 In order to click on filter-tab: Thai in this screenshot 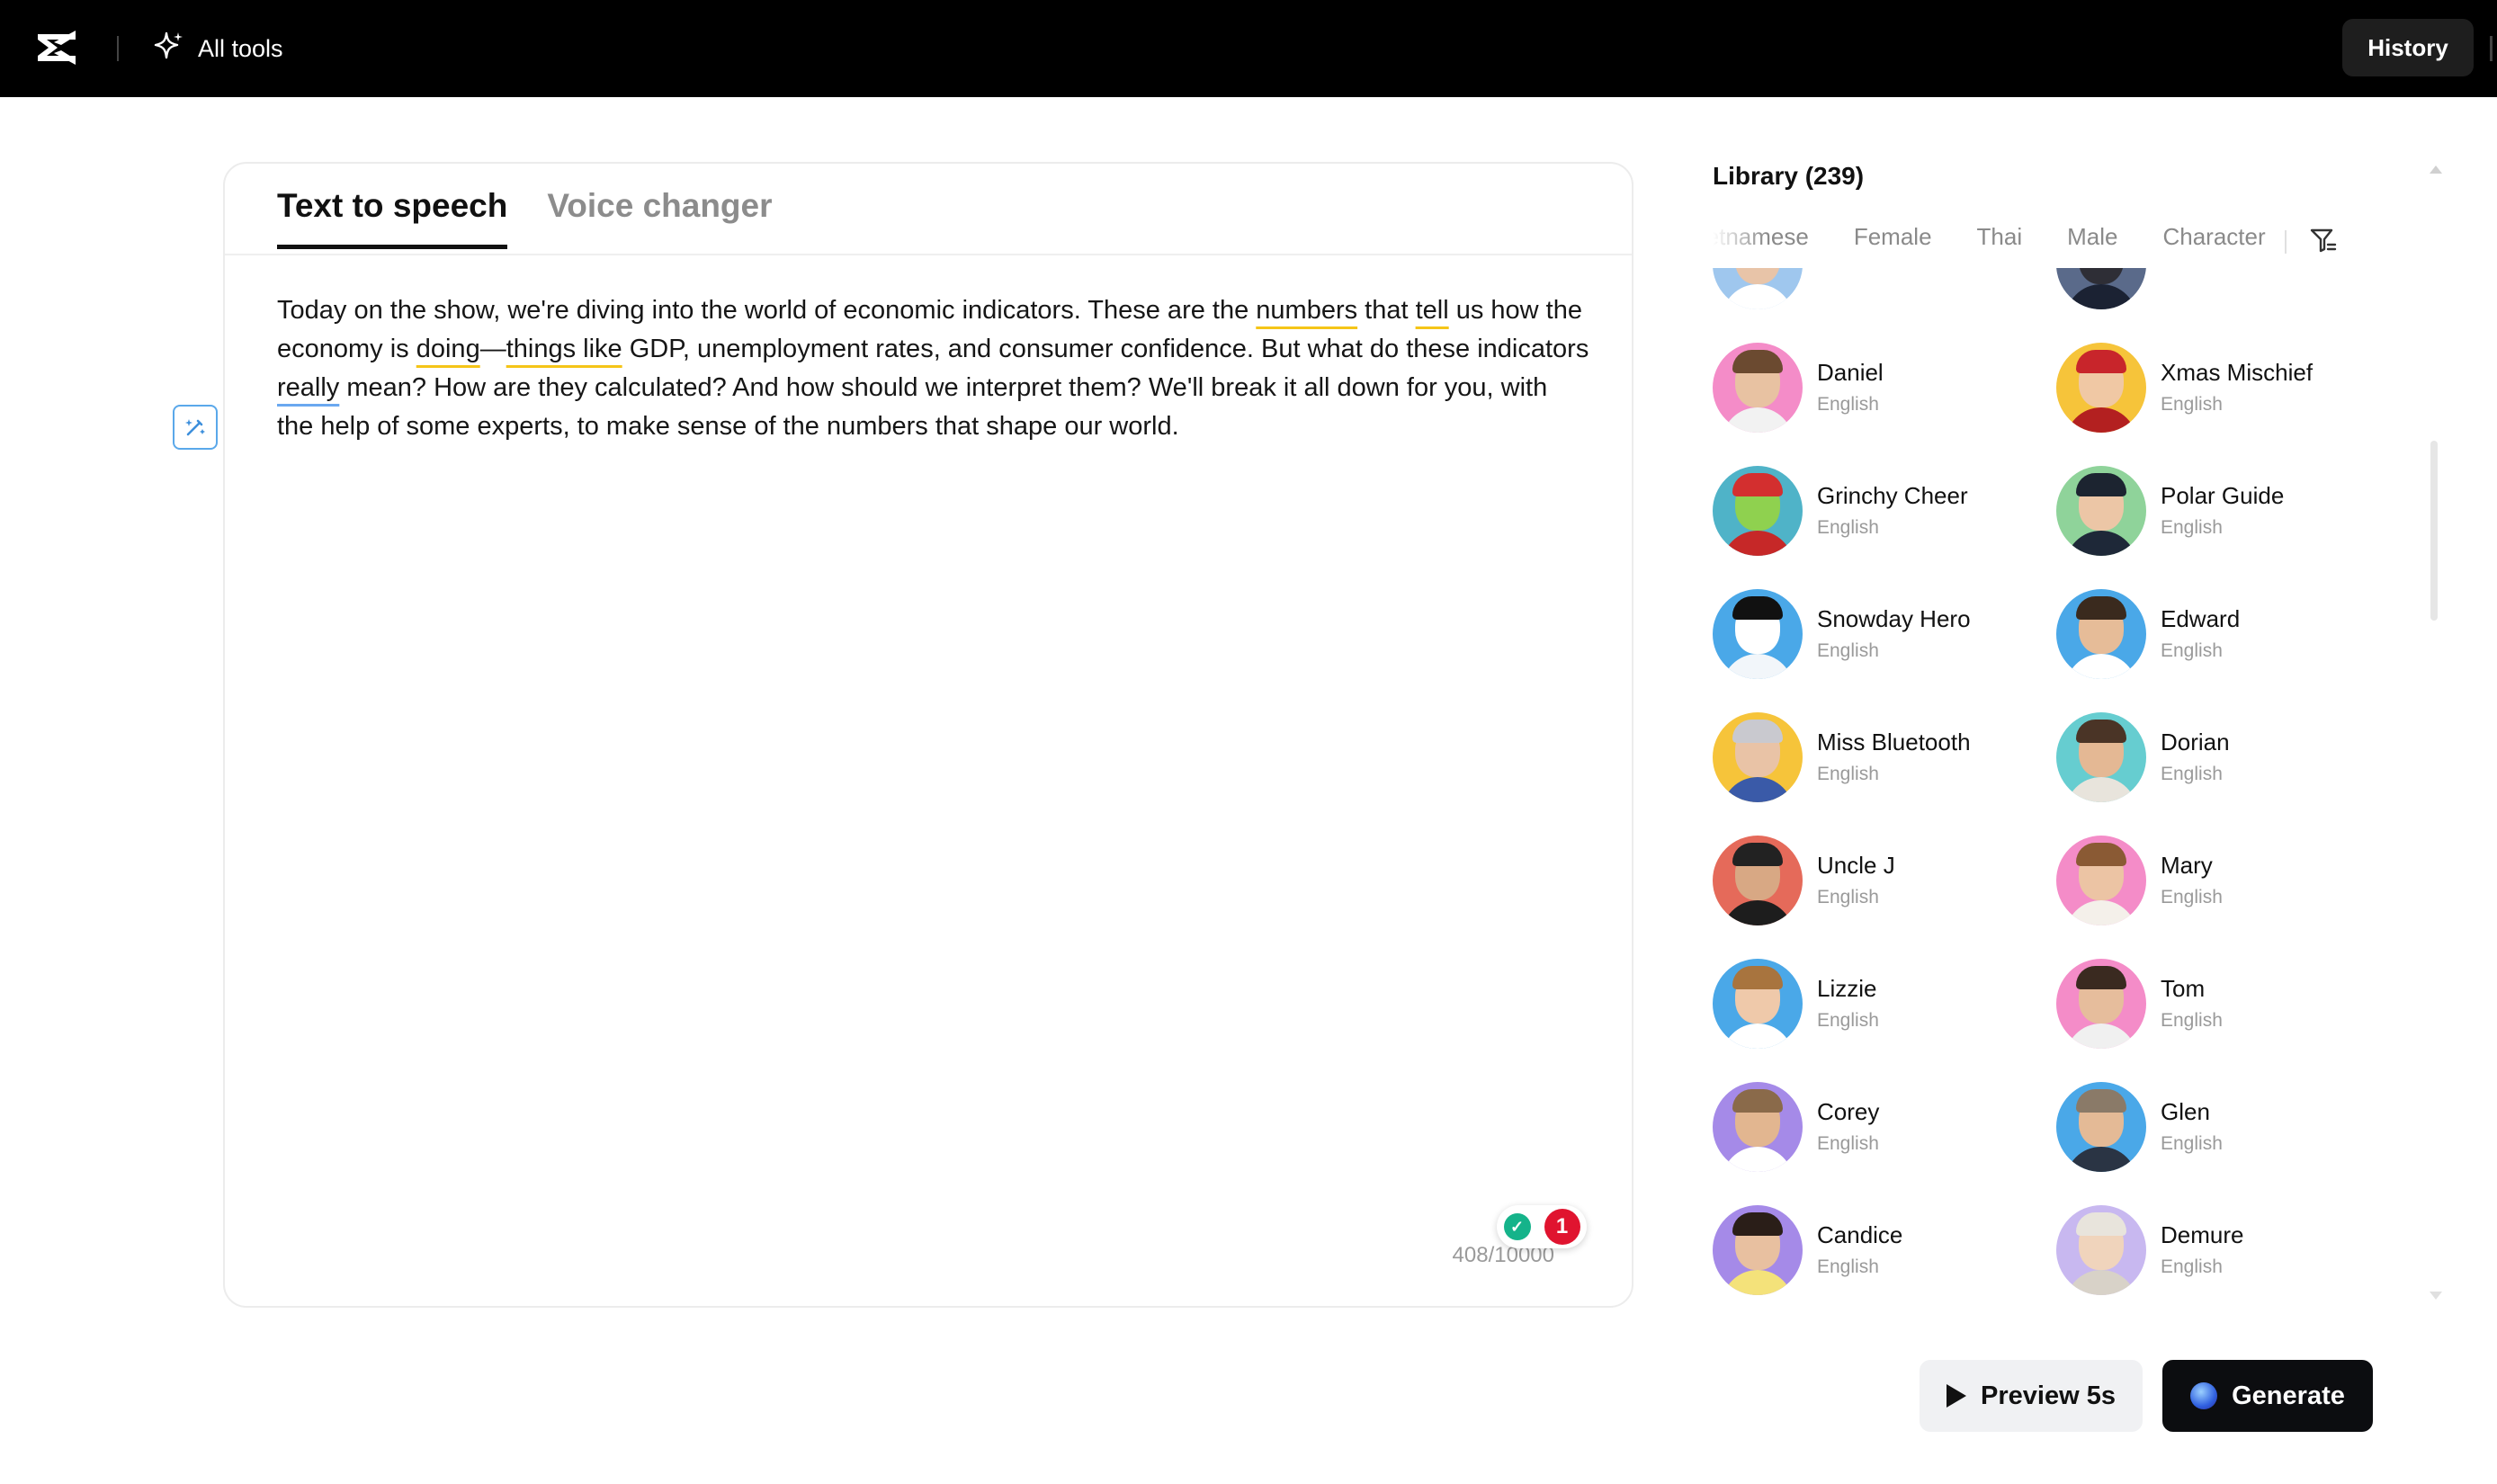, I will do `click(2000, 237)`.